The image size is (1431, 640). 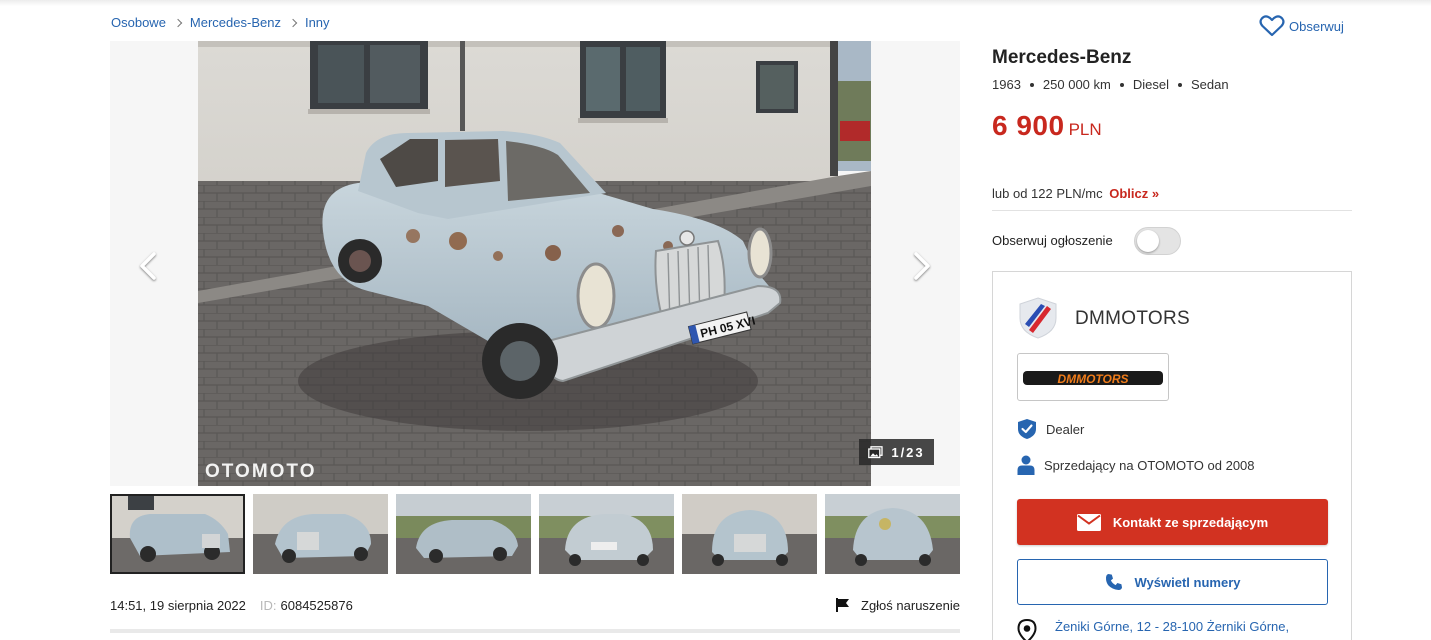 What do you see at coordinates (317, 22) in the screenshot?
I see `breadcrumb-inny: Inny` at bounding box center [317, 22].